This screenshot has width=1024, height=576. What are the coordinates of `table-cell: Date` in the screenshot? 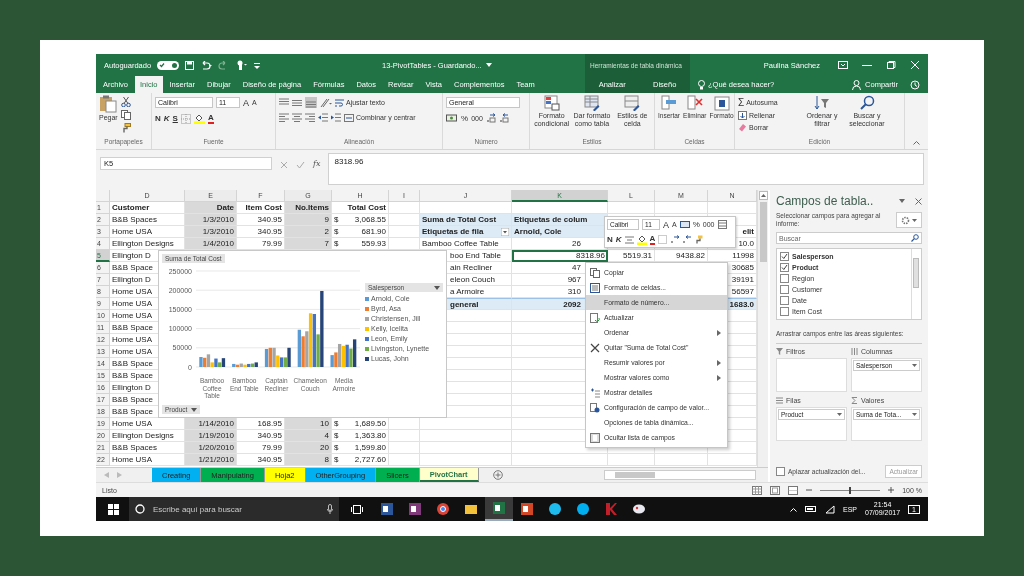 It's located at (211, 208).